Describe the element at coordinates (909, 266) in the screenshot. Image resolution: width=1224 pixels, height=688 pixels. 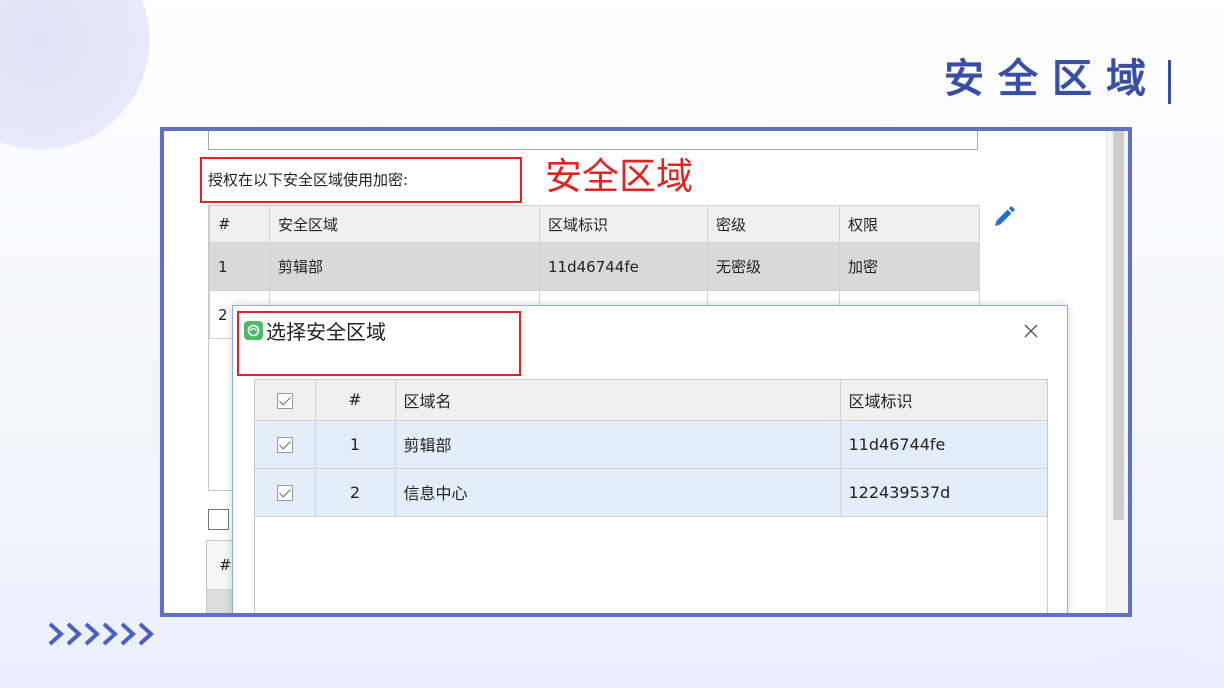
I see `permission-cell: 加密` at that location.